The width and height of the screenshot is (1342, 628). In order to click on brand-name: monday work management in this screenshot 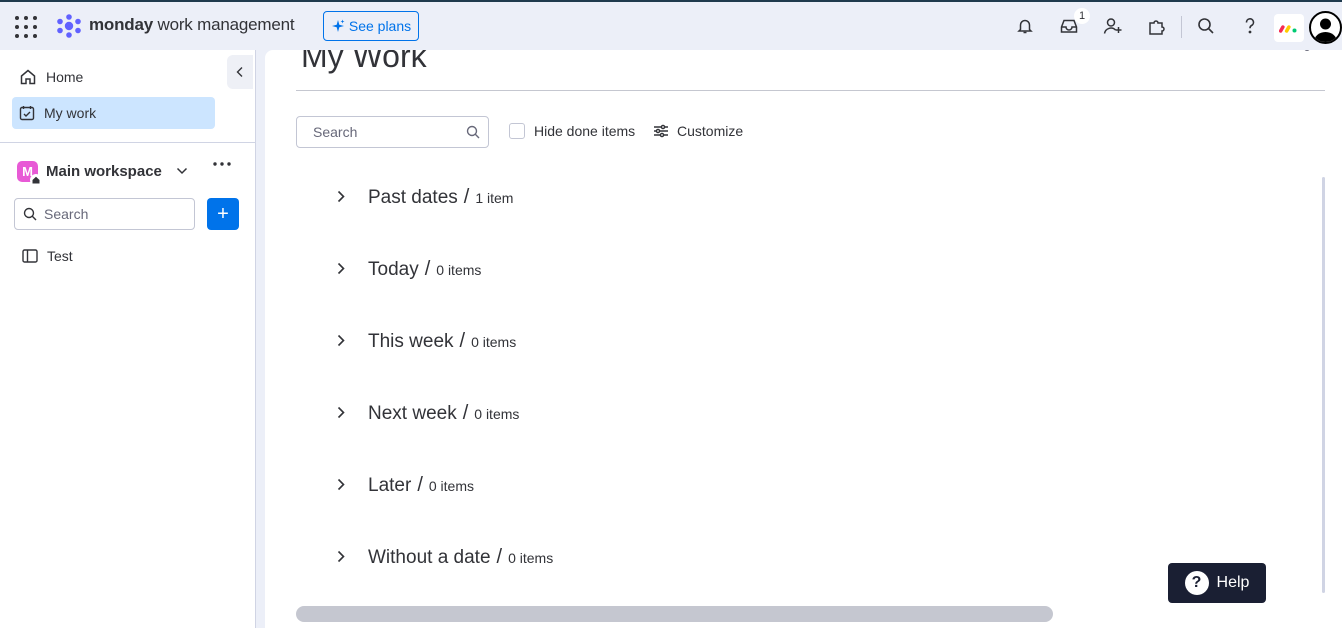, I will do `click(192, 25)`.